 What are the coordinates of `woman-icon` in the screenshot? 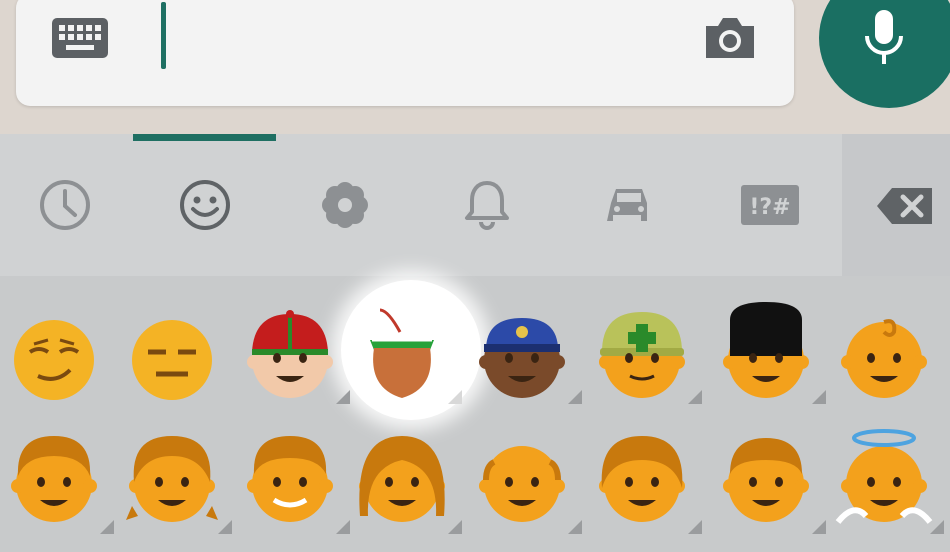 It's located at (402, 479).